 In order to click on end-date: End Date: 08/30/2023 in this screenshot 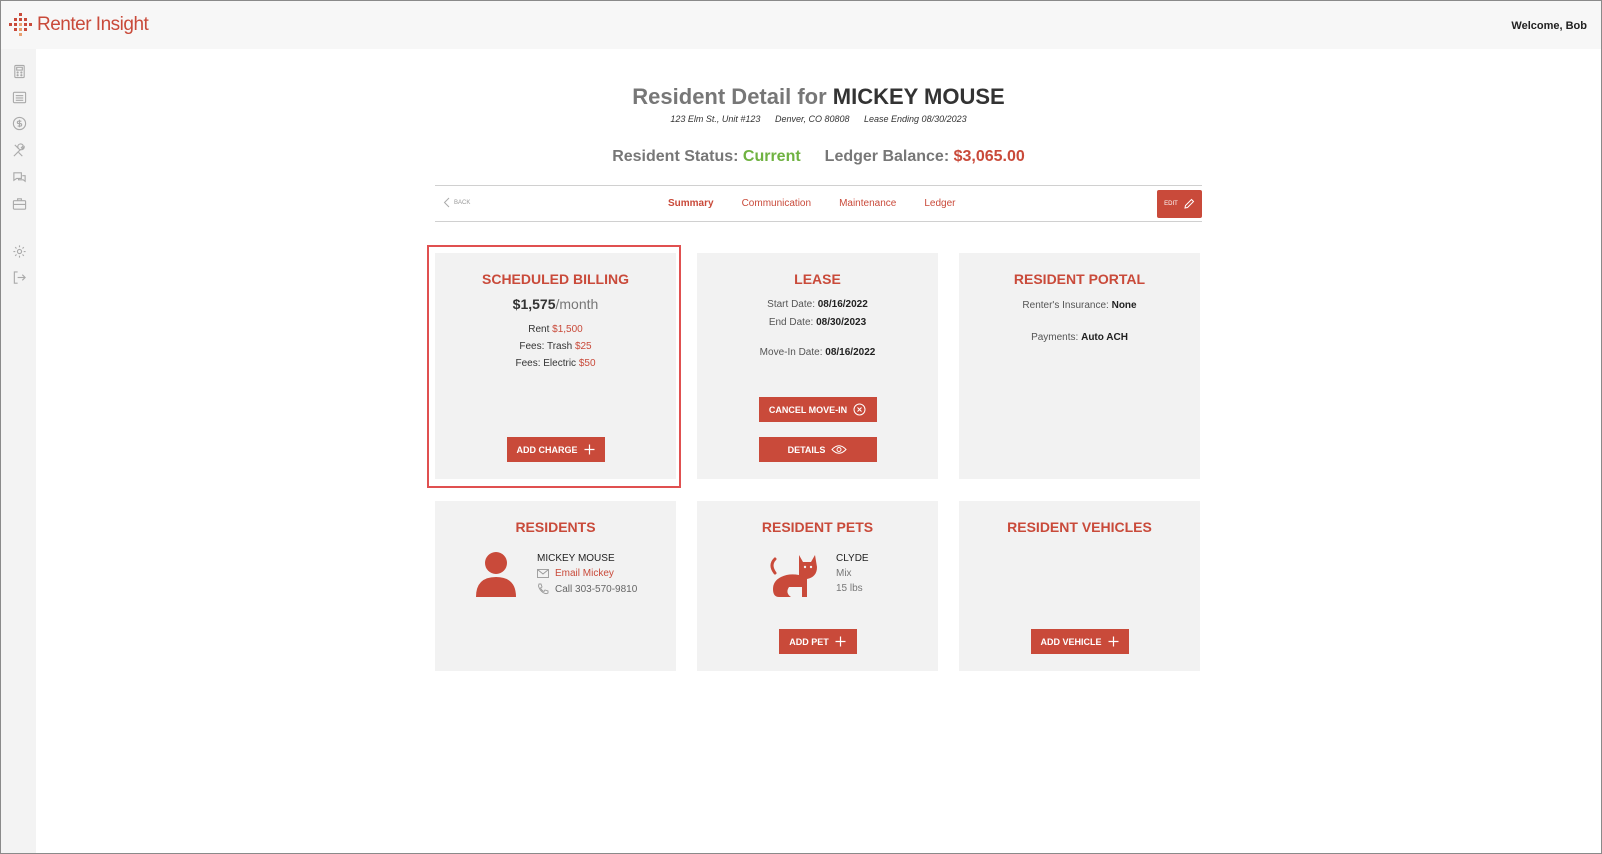, I will do `click(817, 322)`.